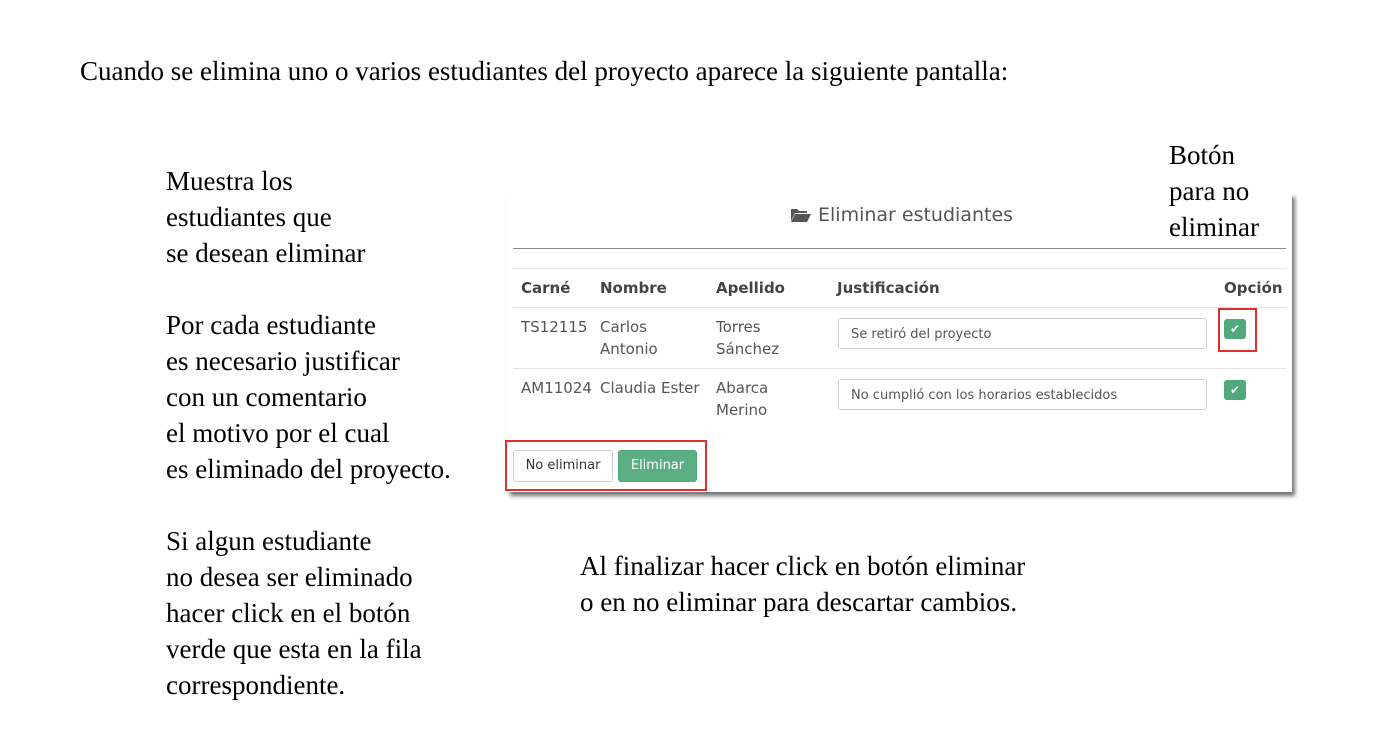 The height and width of the screenshot is (750, 1400). I want to click on cell-line: Torres, so click(738, 327).